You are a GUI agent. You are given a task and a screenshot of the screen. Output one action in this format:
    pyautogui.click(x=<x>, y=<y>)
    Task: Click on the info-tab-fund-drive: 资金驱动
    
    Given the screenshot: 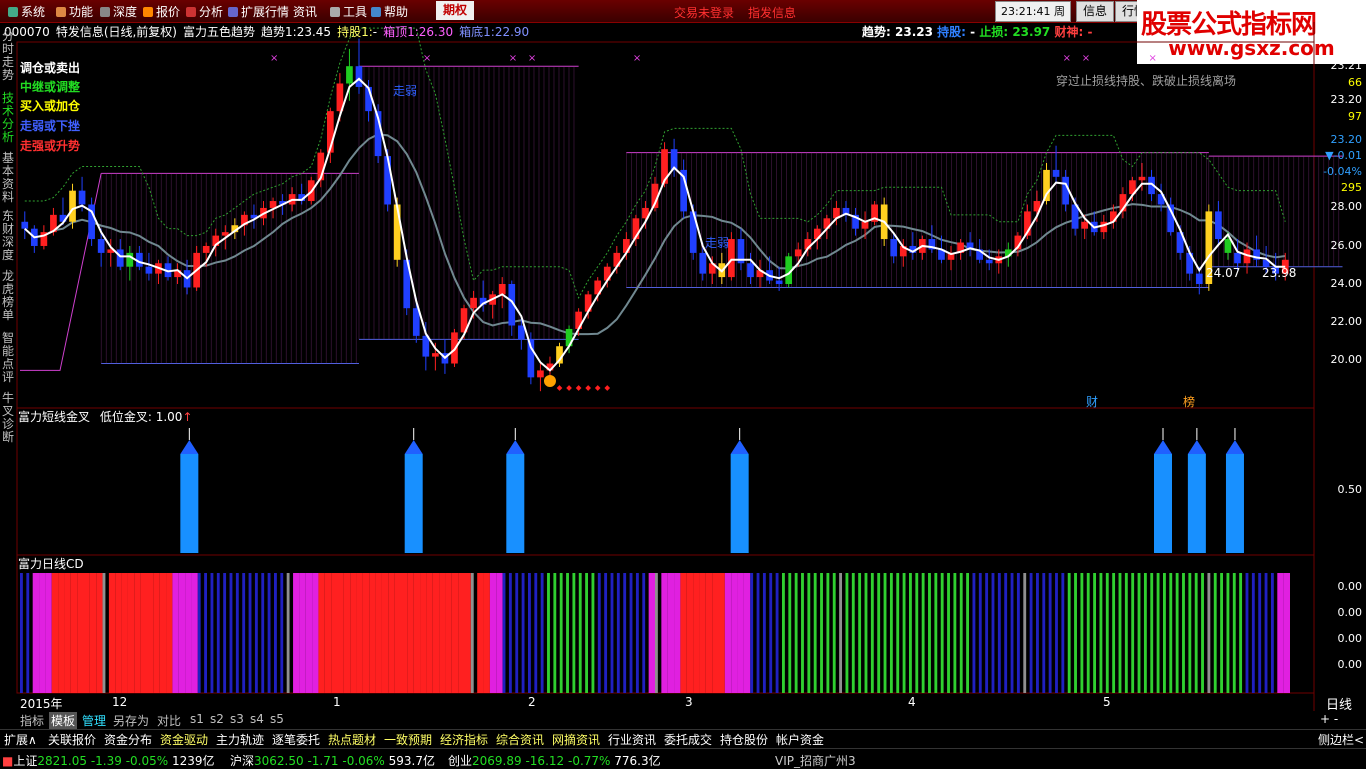 What is the action you would take?
    pyautogui.click(x=184, y=739)
    